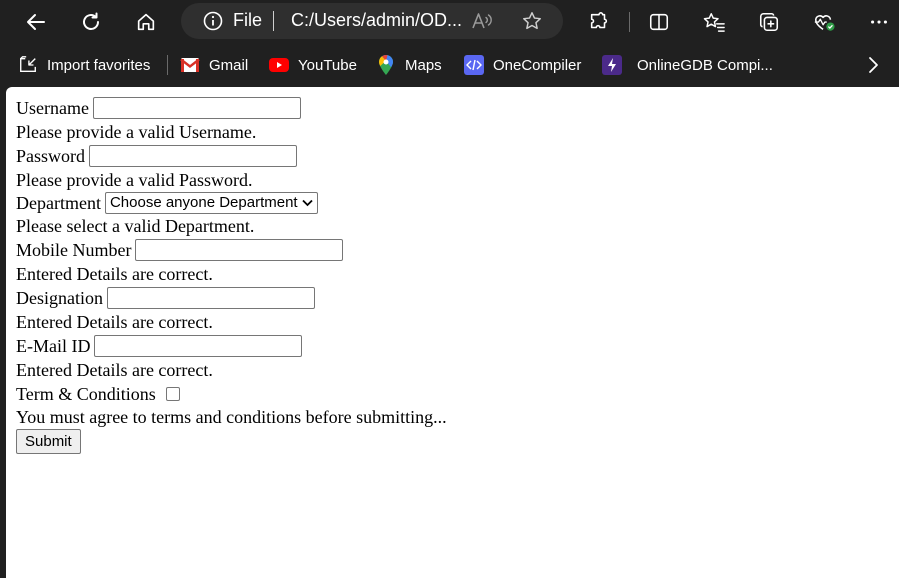  I want to click on split-screen-icon, so click(659, 22).